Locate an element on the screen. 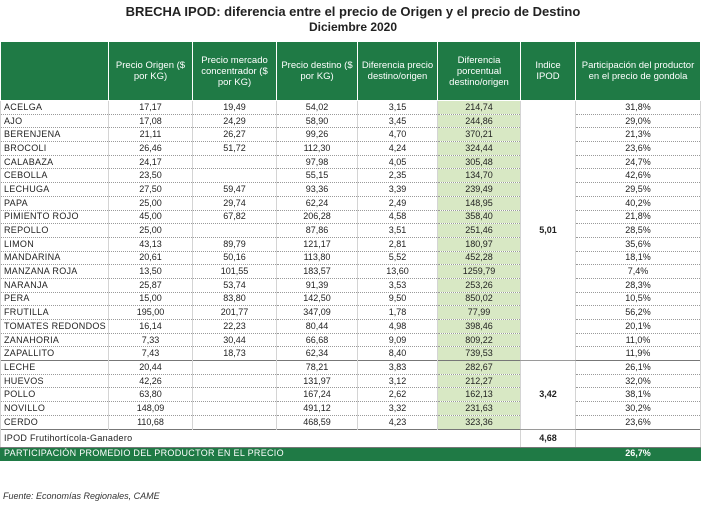 This screenshot has width=706, height=513. precio-origen: 25,00 is located at coordinates (150, 203).